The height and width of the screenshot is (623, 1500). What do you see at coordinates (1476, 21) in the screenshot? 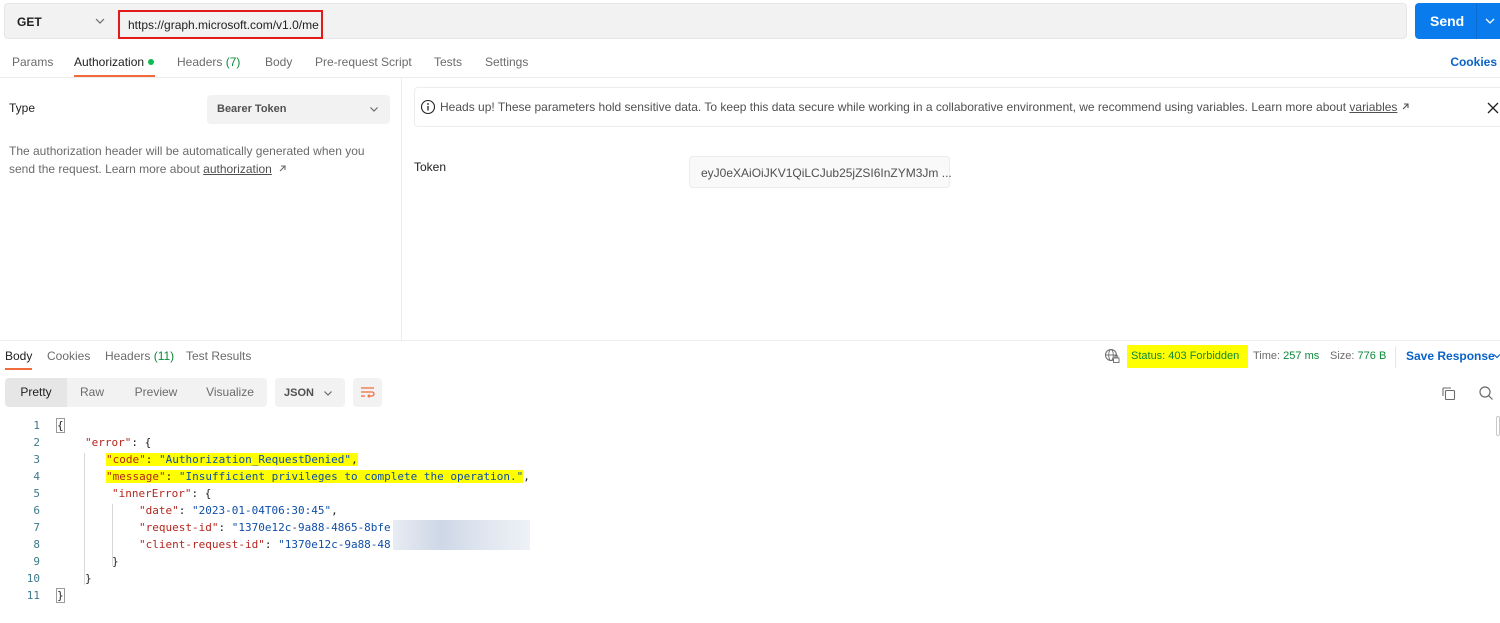
I see `send-split-divider` at bounding box center [1476, 21].